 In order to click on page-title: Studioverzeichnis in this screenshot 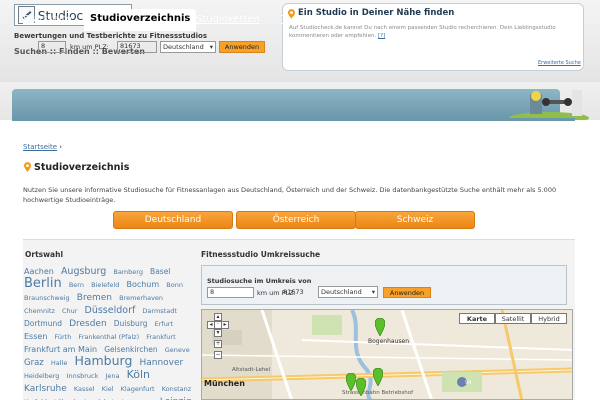, I will do `click(82, 167)`.